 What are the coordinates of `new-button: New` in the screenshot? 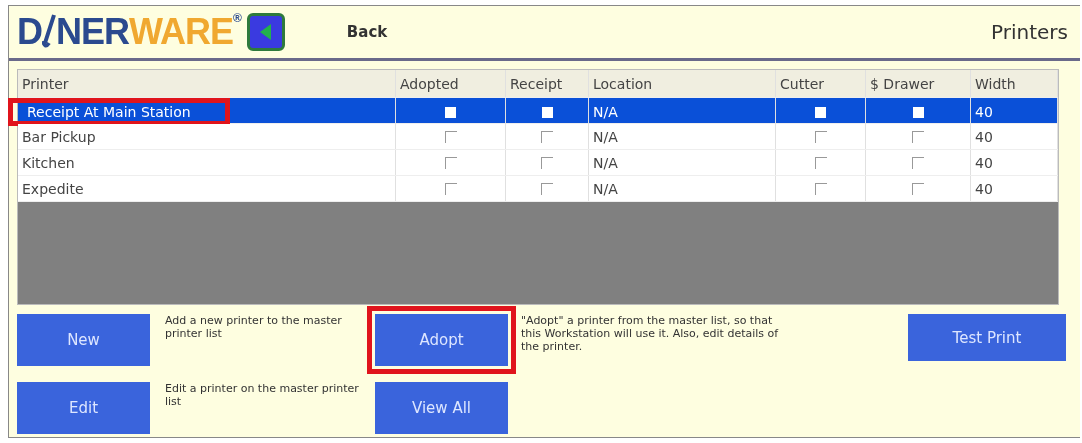 It's located at (83, 340).